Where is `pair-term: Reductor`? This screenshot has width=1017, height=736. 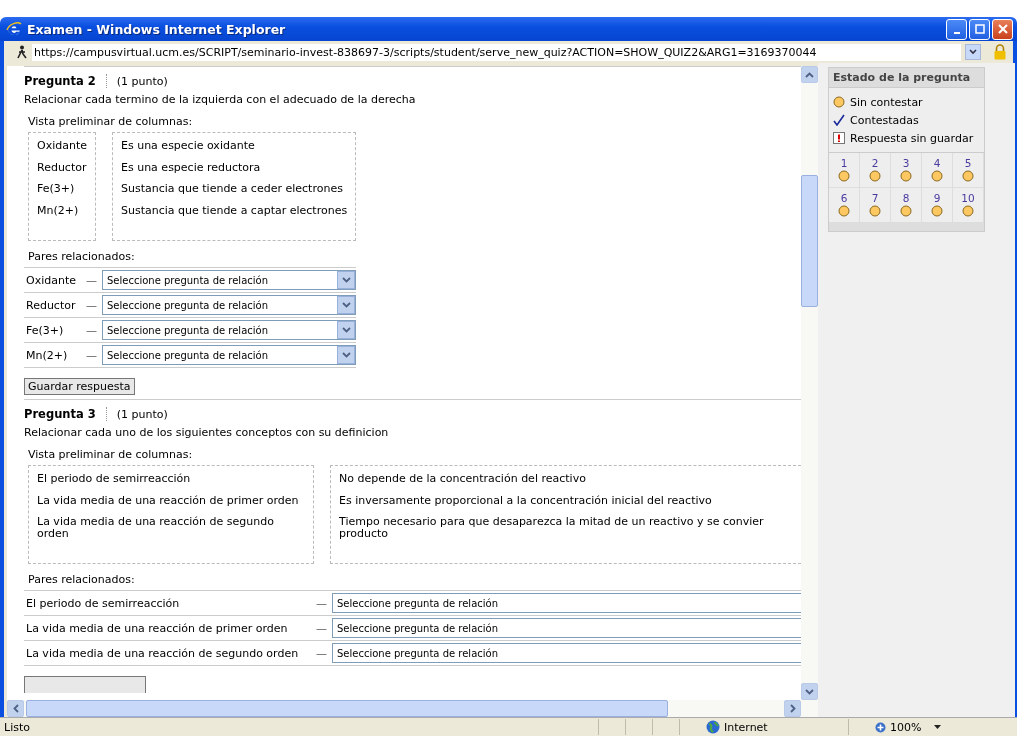
pair-term: Reductor is located at coordinates (51, 305).